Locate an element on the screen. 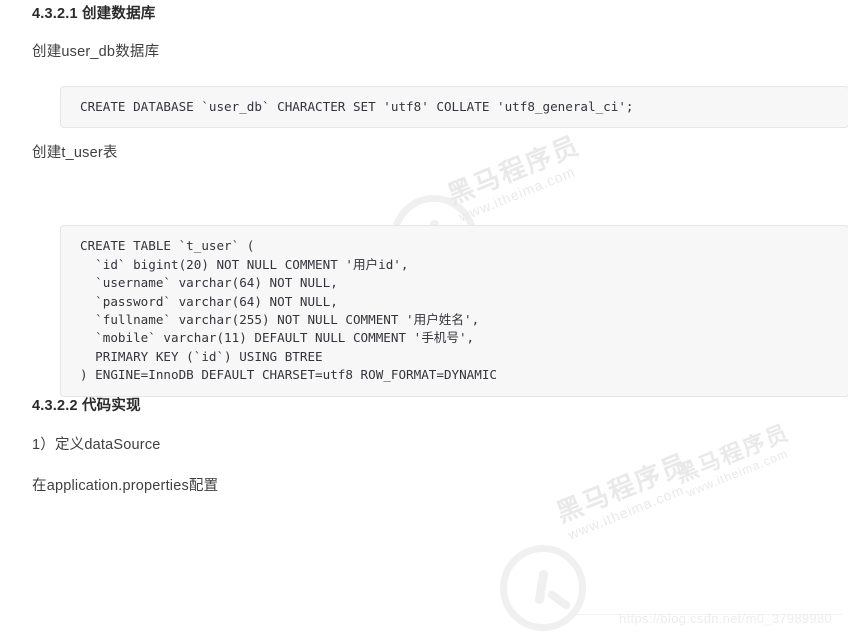 The width and height of the screenshot is (848, 632). paragraph-create-t-user-table: 创建t_user表 is located at coordinates (75, 153).